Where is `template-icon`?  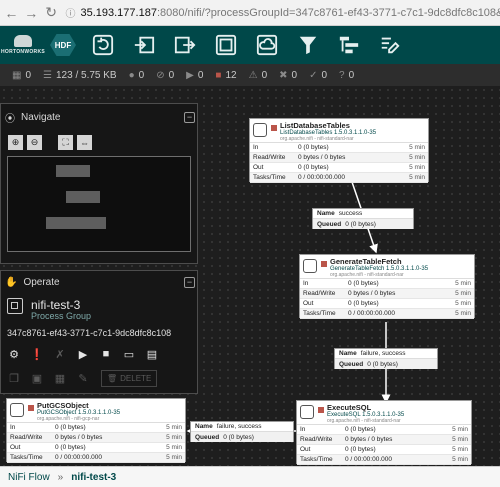 template-icon is located at coordinates (349, 45).